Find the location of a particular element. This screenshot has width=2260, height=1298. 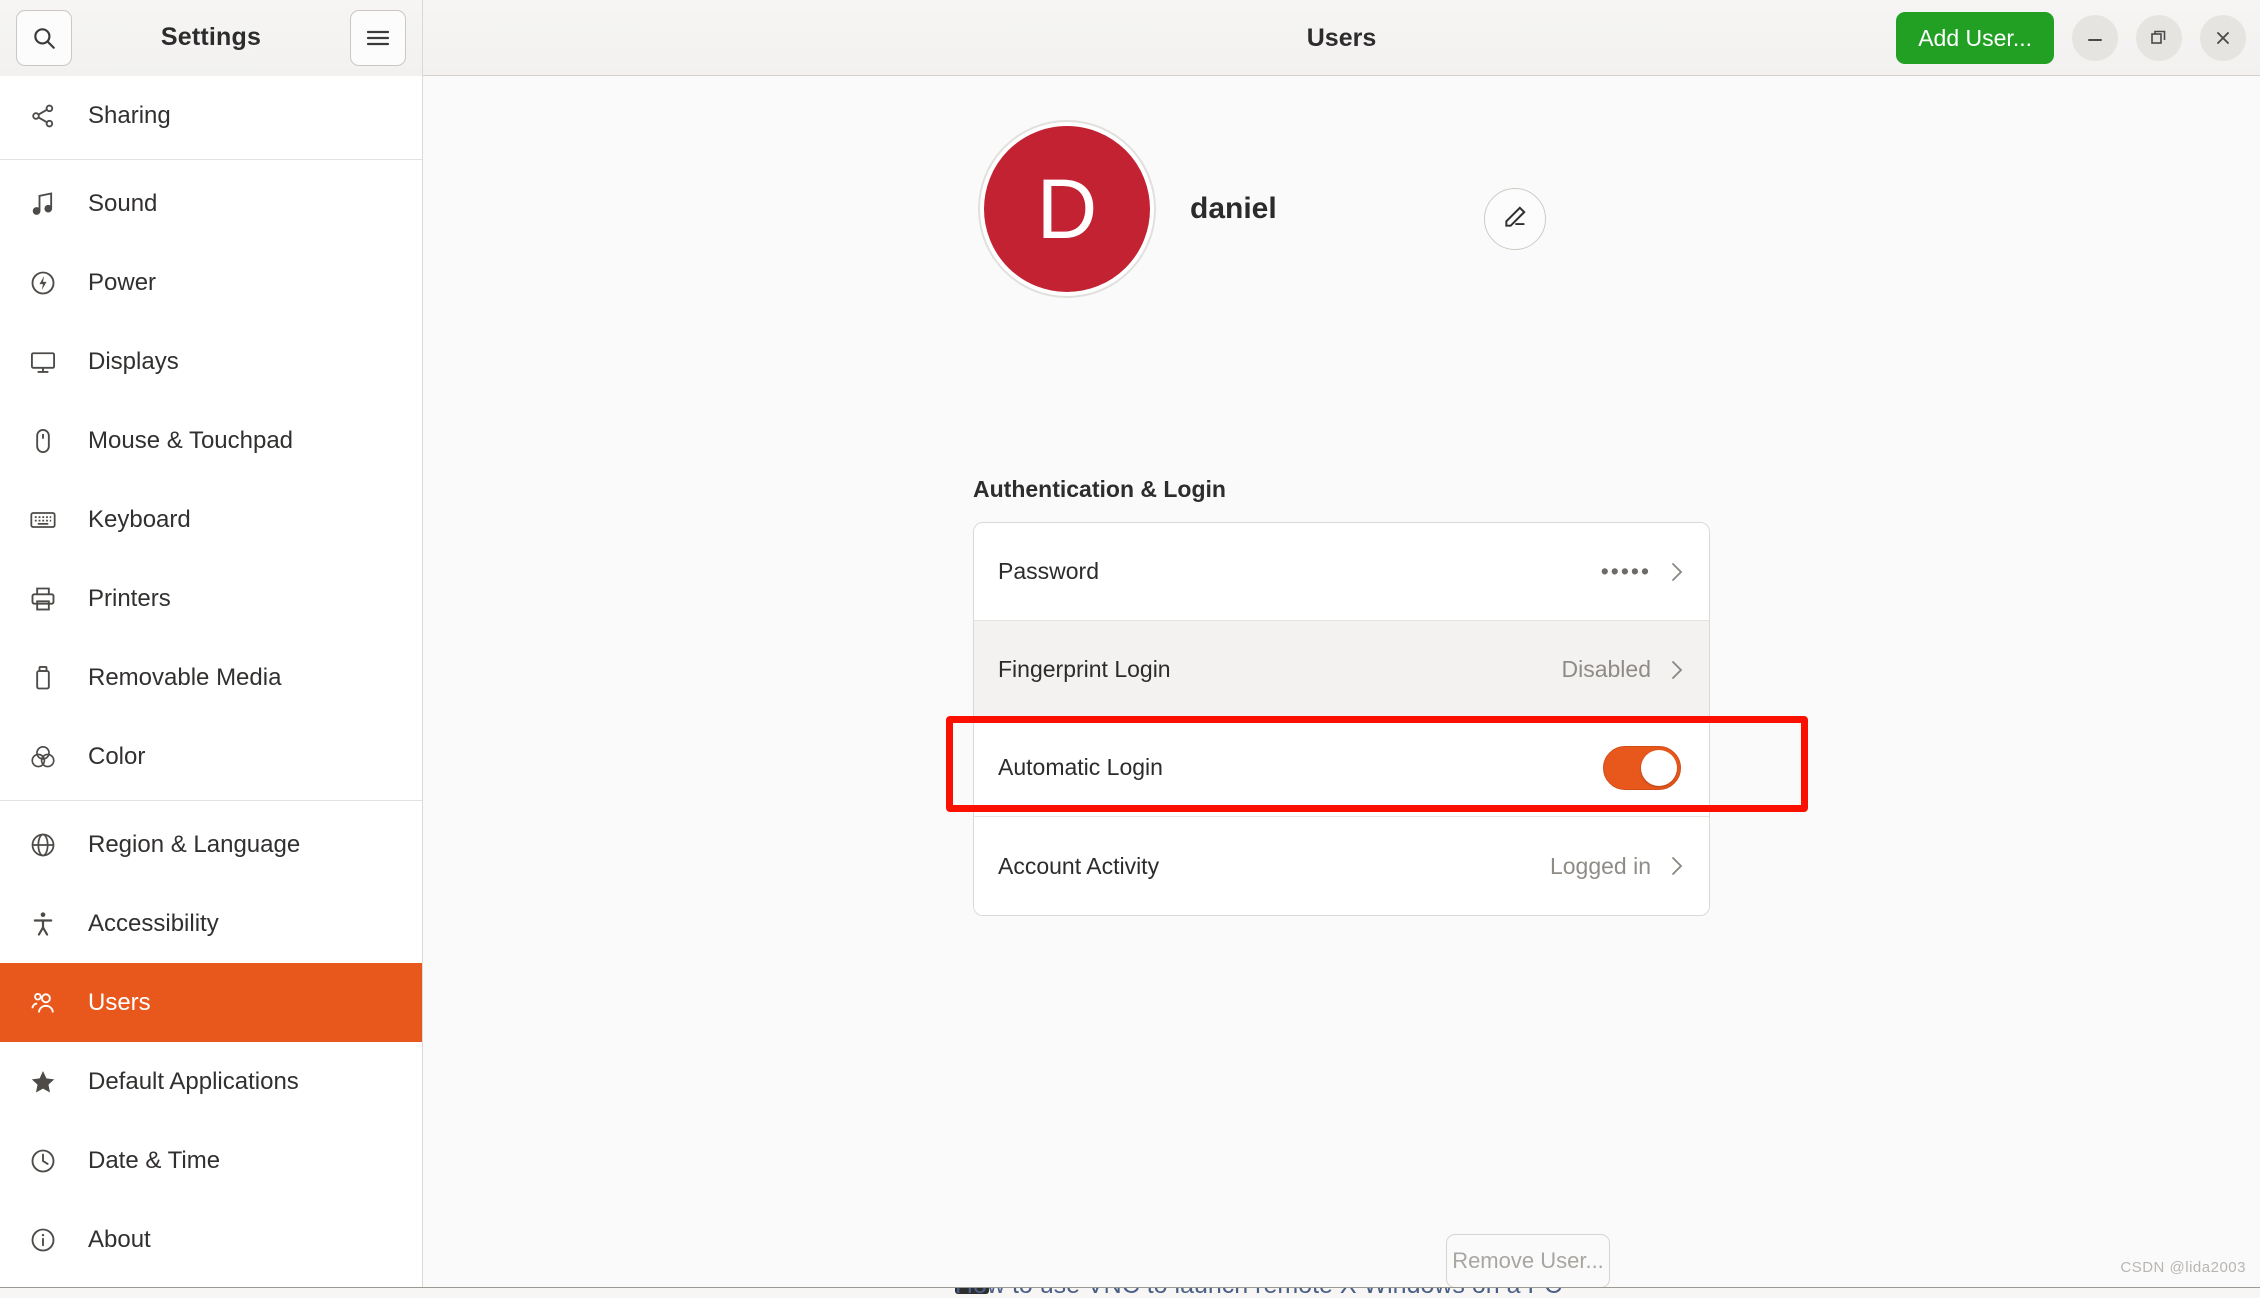

close-icon is located at coordinates (2223, 38).